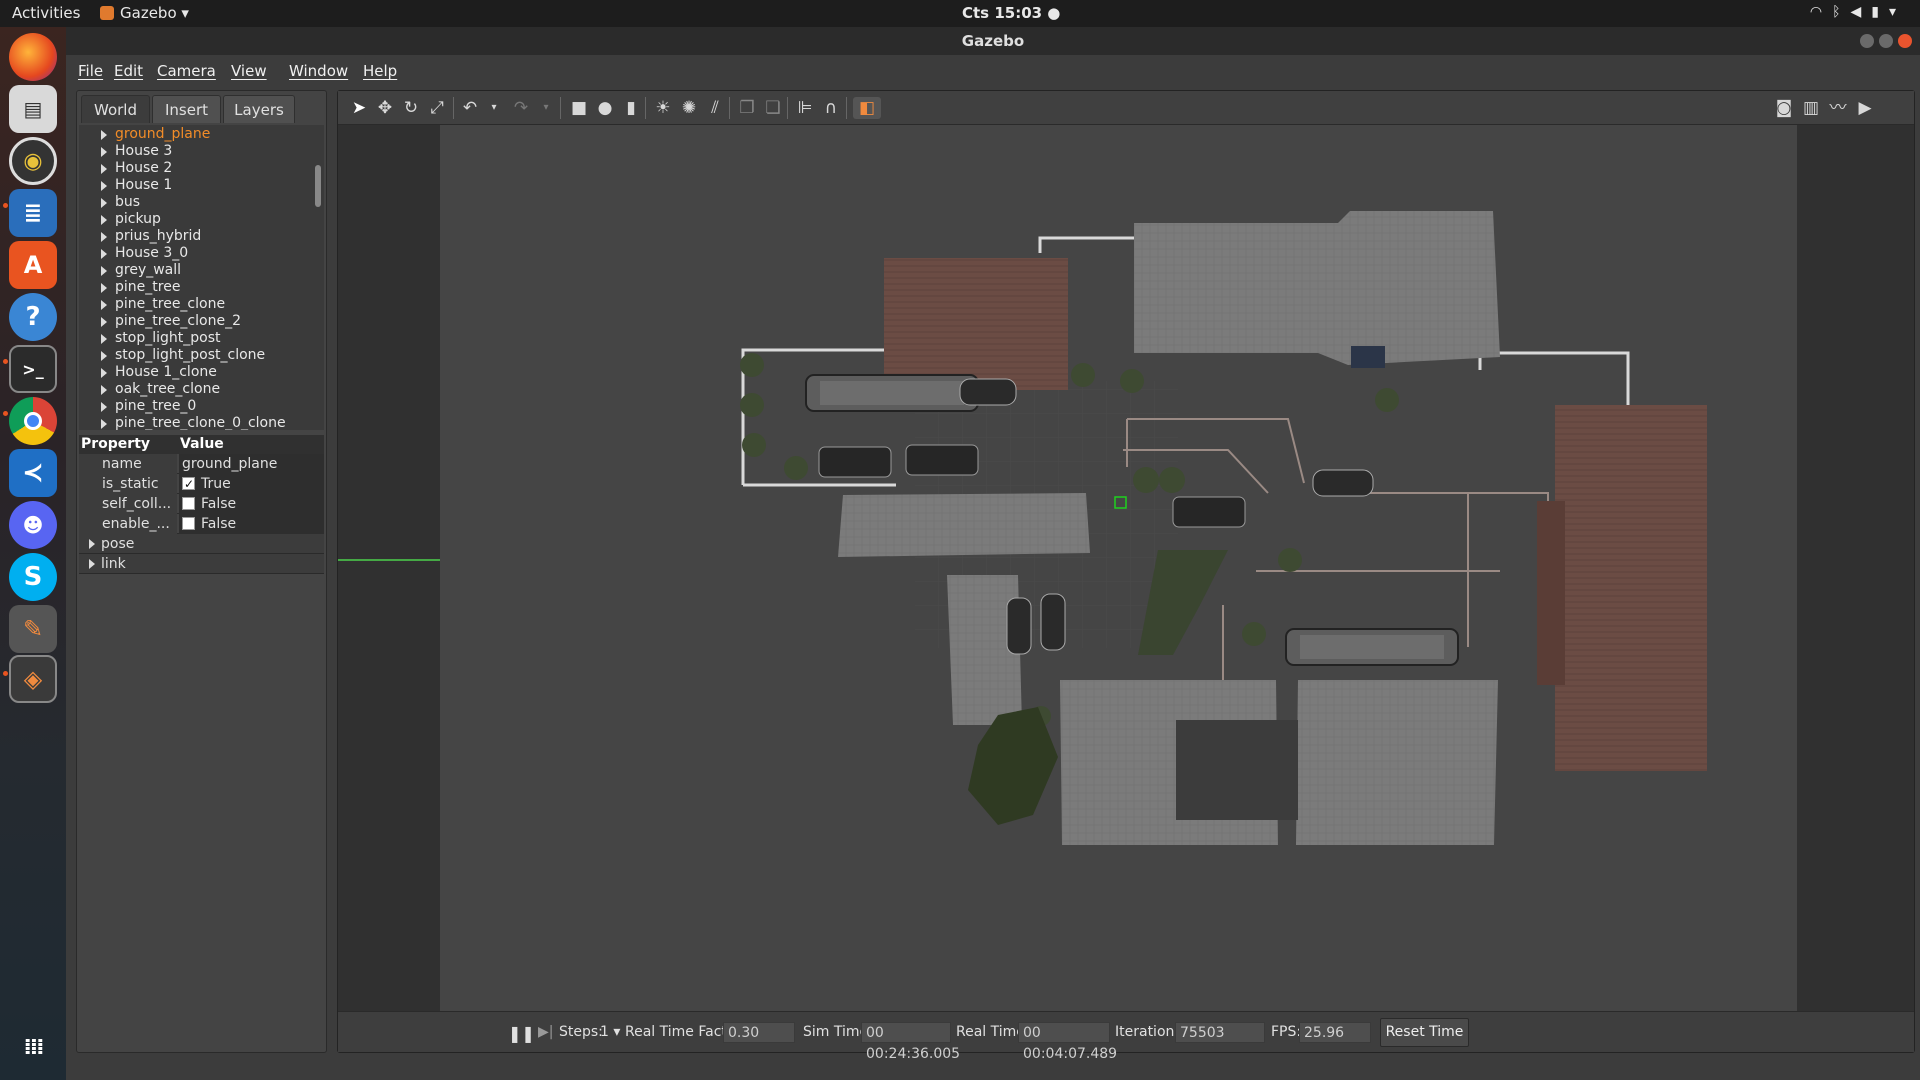  Describe the element at coordinates (610, 1032) in the screenshot. I see `steps-select: 1 ▾` at that location.